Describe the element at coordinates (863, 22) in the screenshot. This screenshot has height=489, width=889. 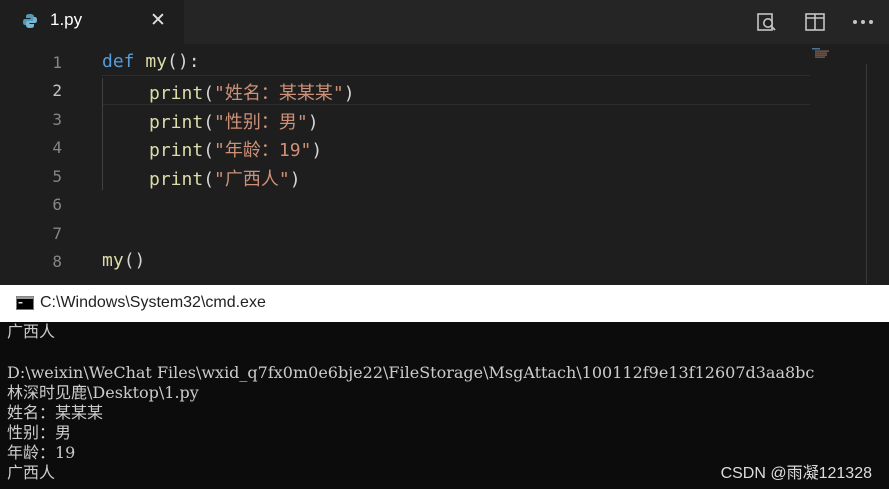
I see `more-actions-icon` at that location.